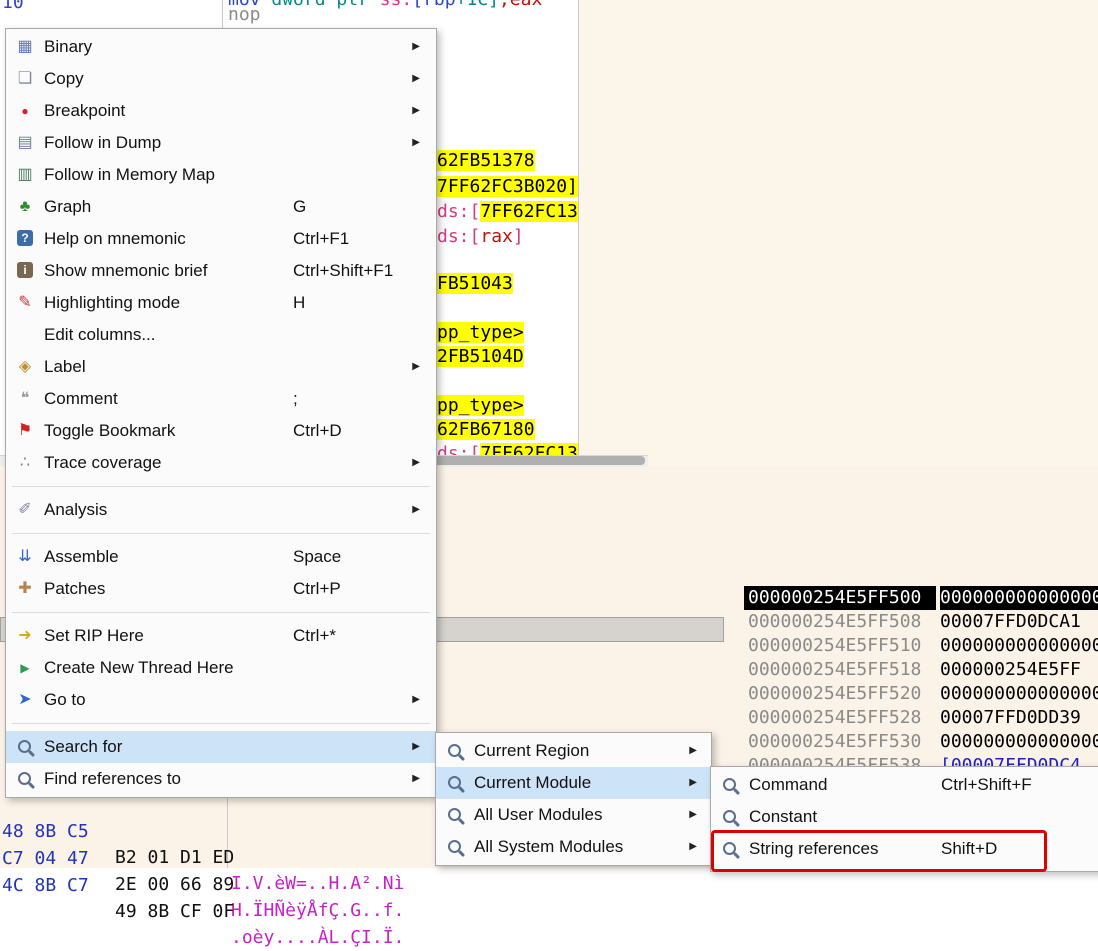  Describe the element at coordinates (25, 556) in the screenshot. I see `assemble-icon: ⇊` at that location.